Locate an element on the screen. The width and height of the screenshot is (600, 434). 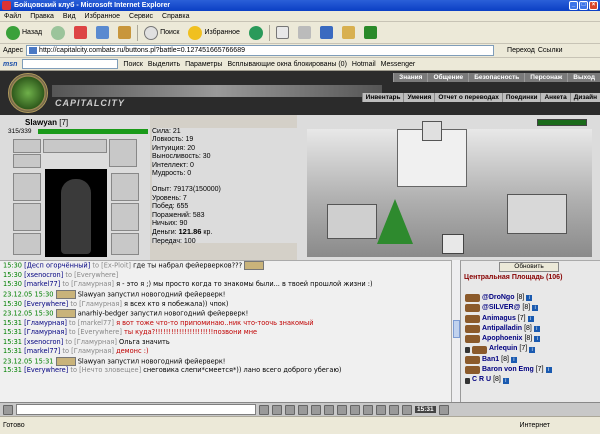
castle-tower is located at coordinates (432, 131).